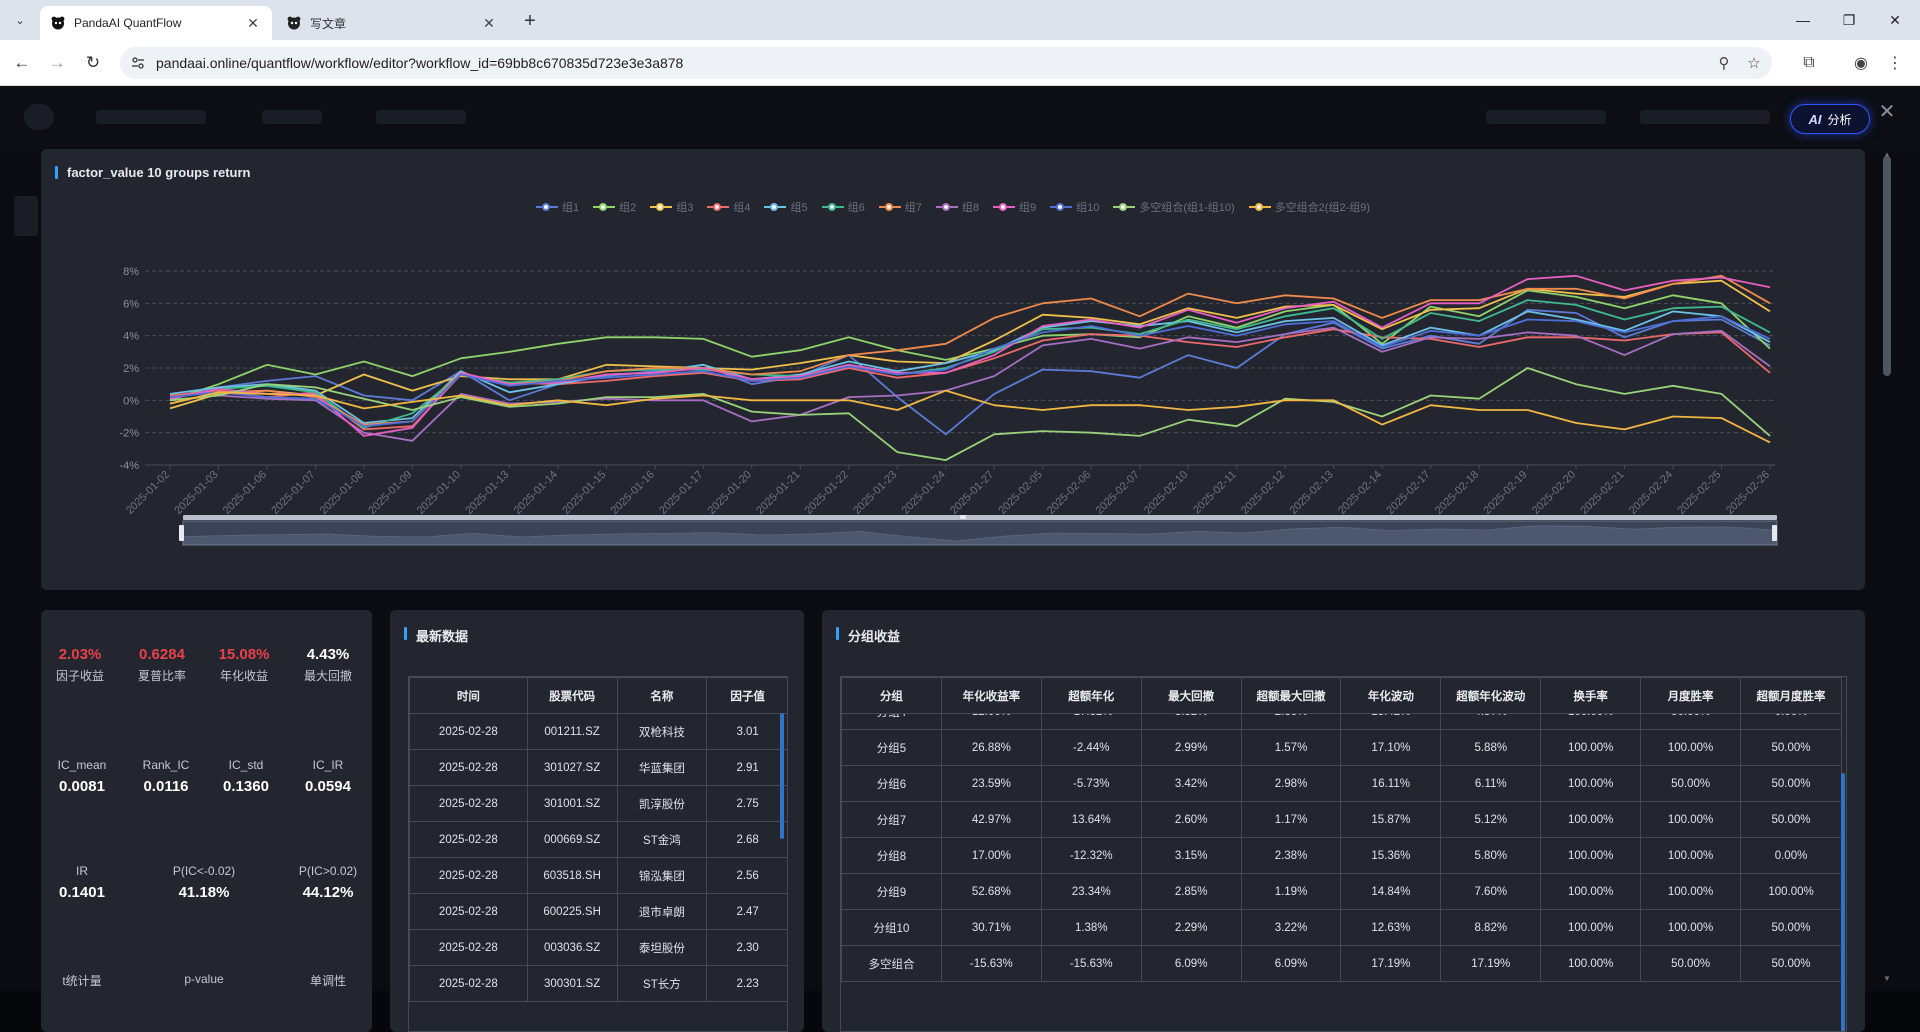 This screenshot has height=1032, width=1920. Describe the element at coordinates (1602, 493) in the screenshot. I see `x-tick-label: 2025-02-21` at that location.